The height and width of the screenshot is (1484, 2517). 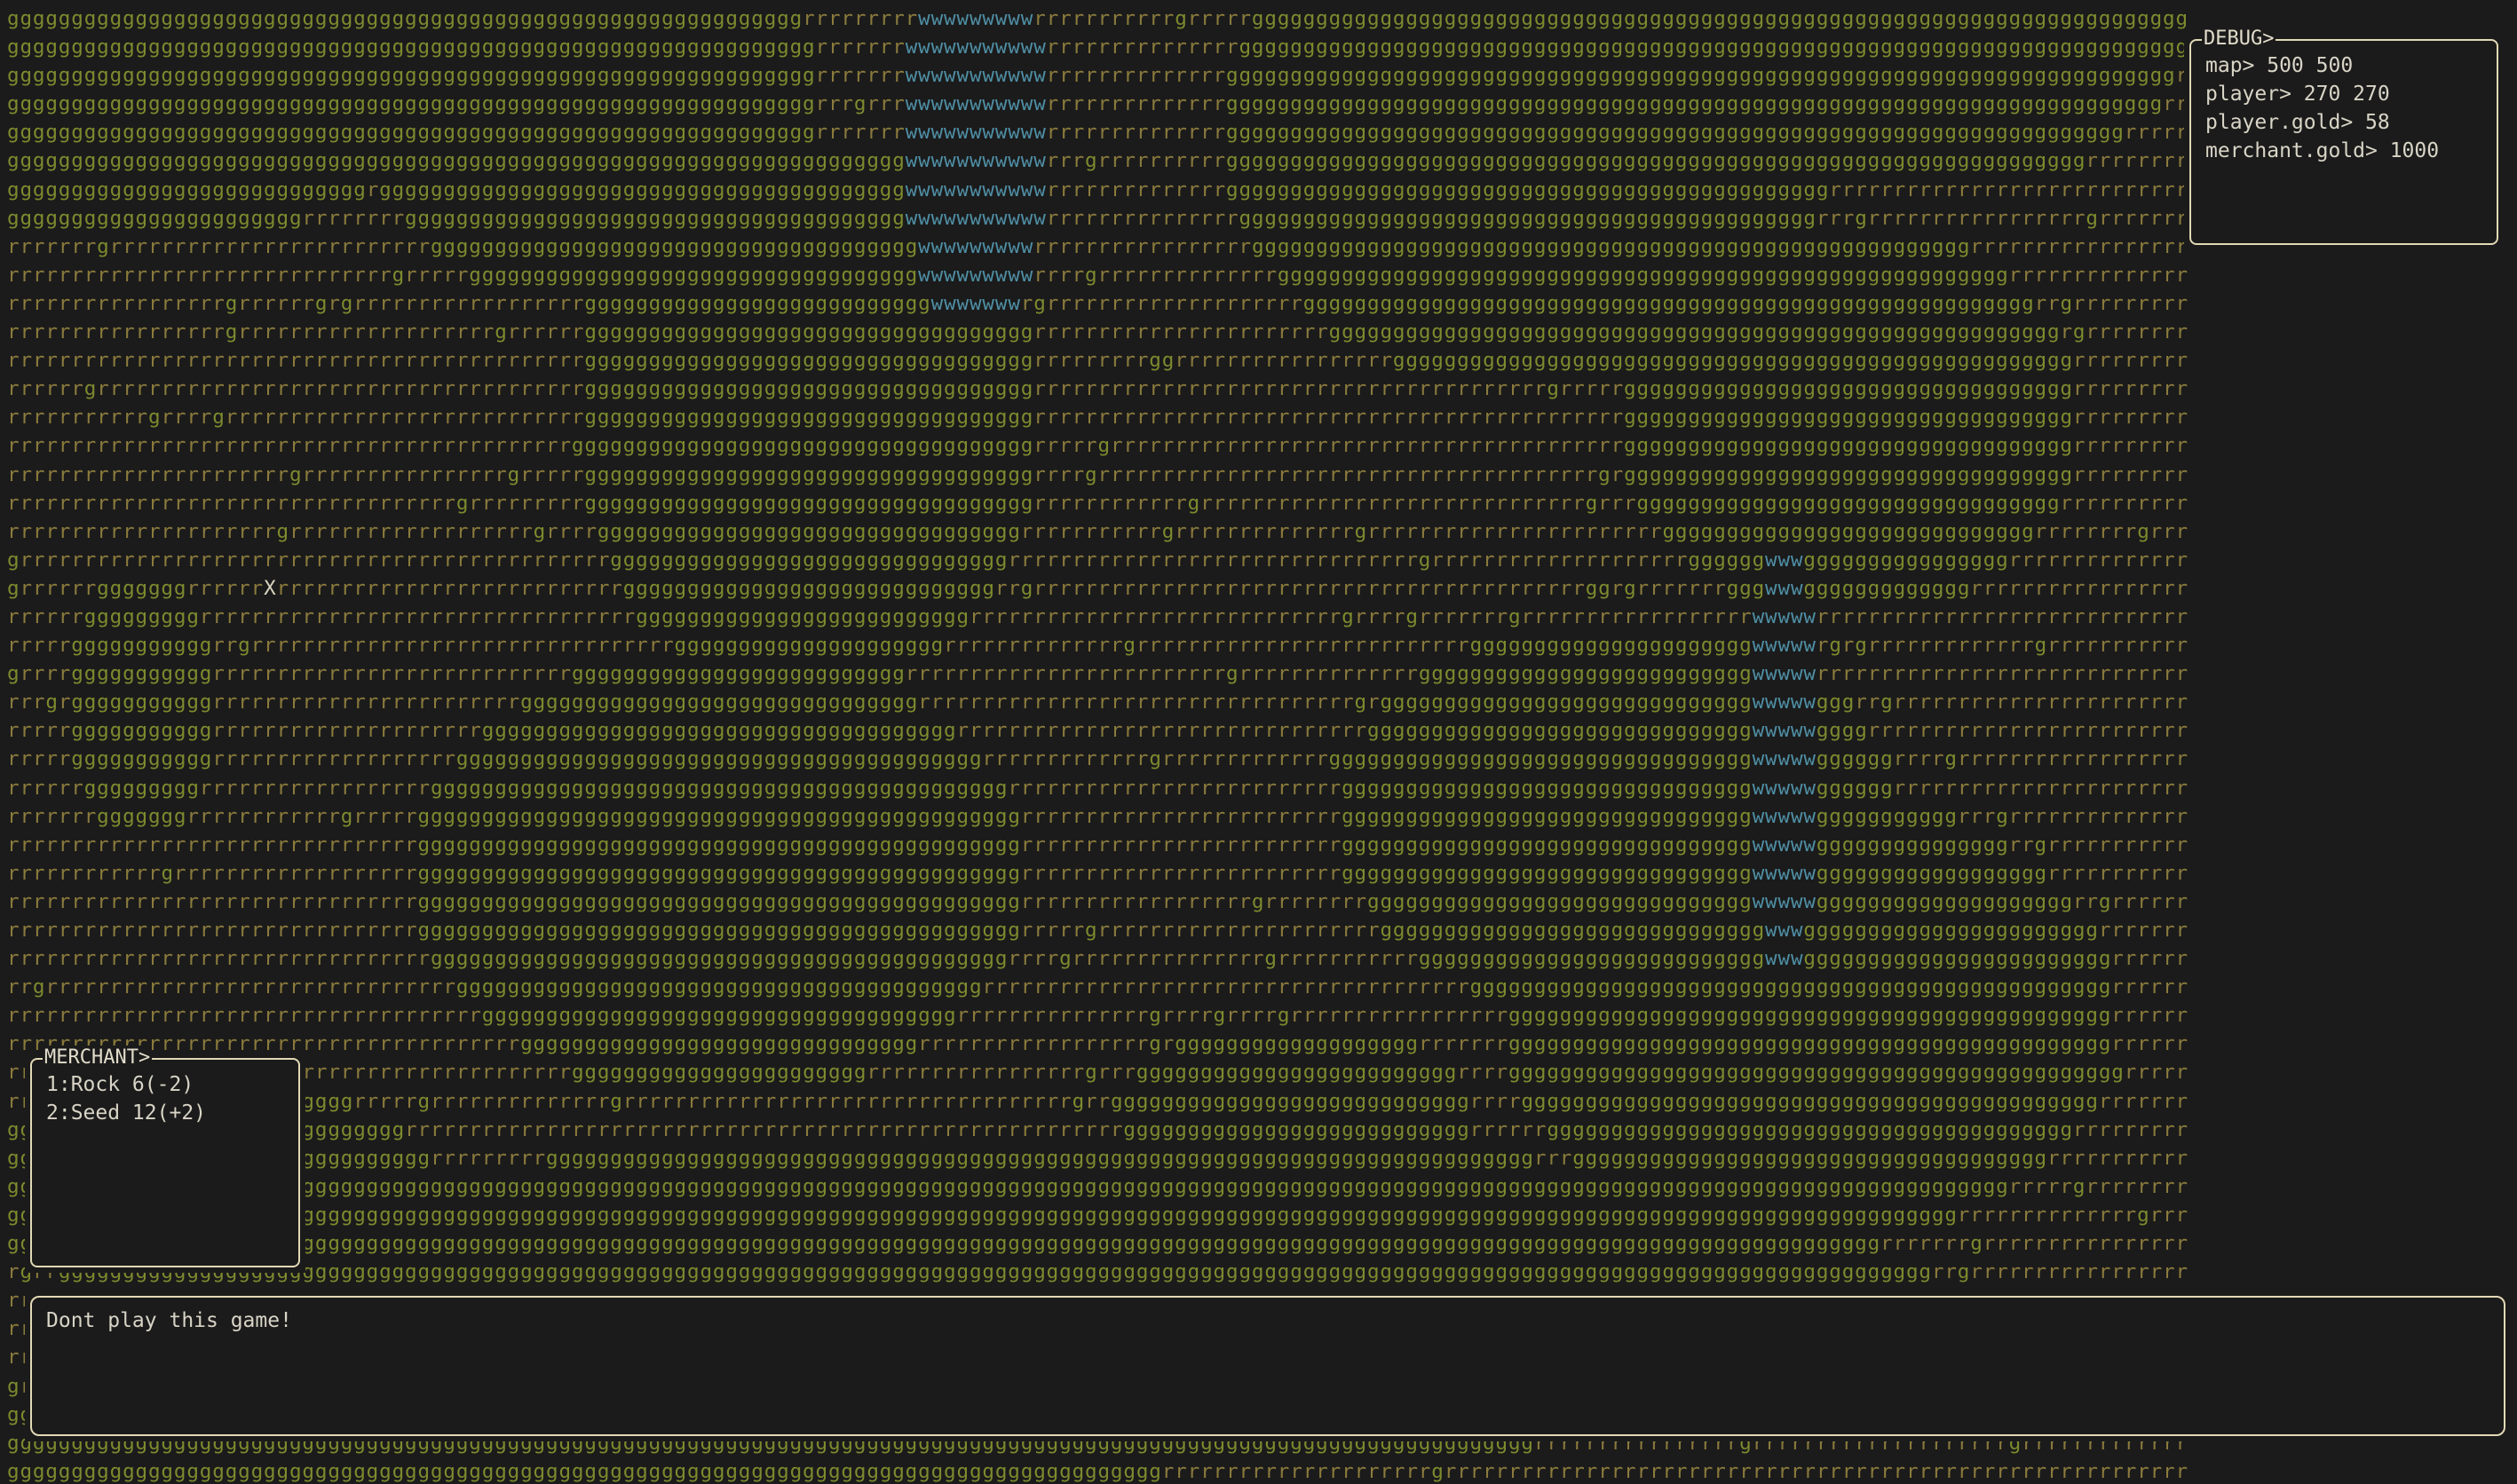 I want to click on debug-panel-title: DEBUG>, so click(x=2239, y=39).